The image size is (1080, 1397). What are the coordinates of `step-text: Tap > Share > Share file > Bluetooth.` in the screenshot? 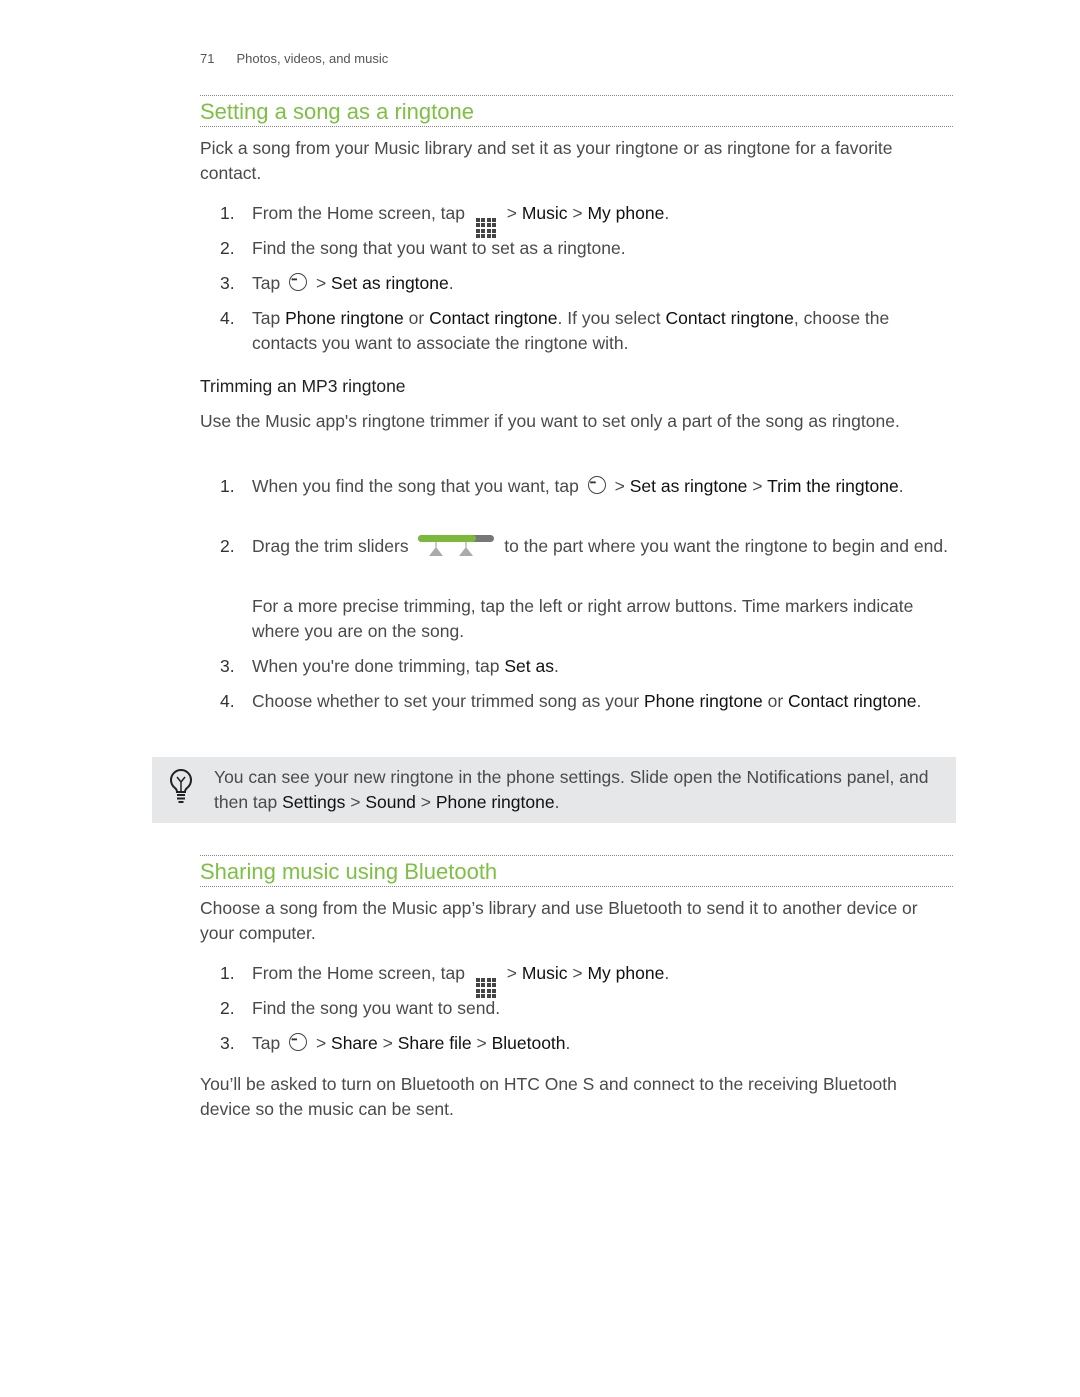 It's located at (603, 1043).